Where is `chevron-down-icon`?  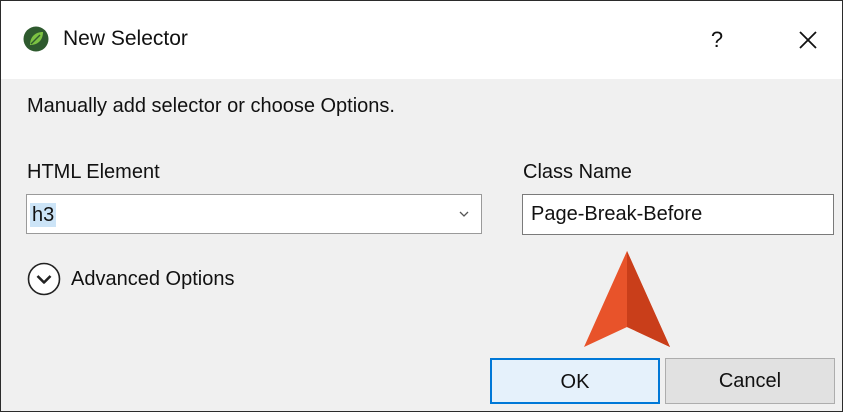 chevron-down-icon is located at coordinates (464, 214).